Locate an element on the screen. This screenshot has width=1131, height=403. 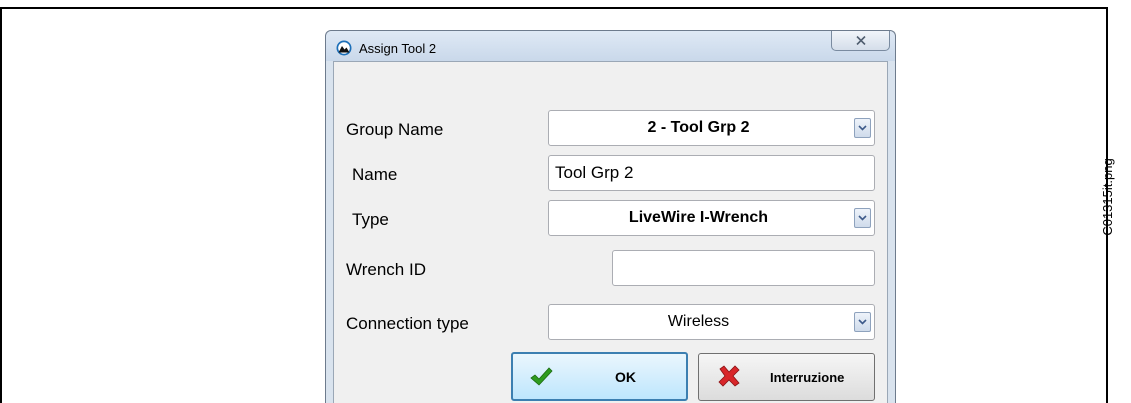
cancel-button: Interruzione is located at coordinates (786, 377).